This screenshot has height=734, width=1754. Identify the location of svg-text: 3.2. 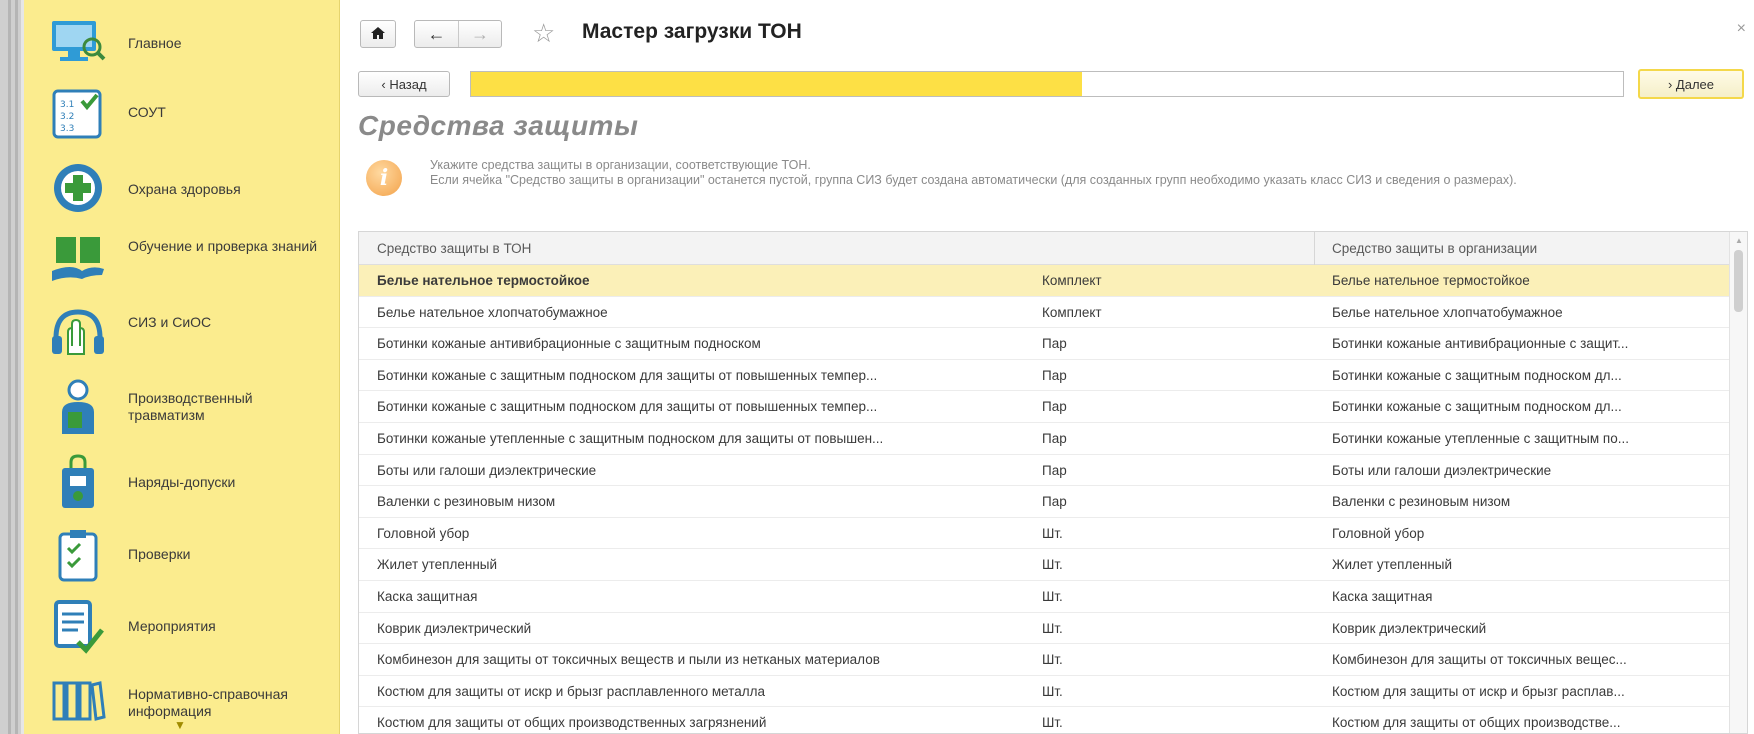
(67, 117).